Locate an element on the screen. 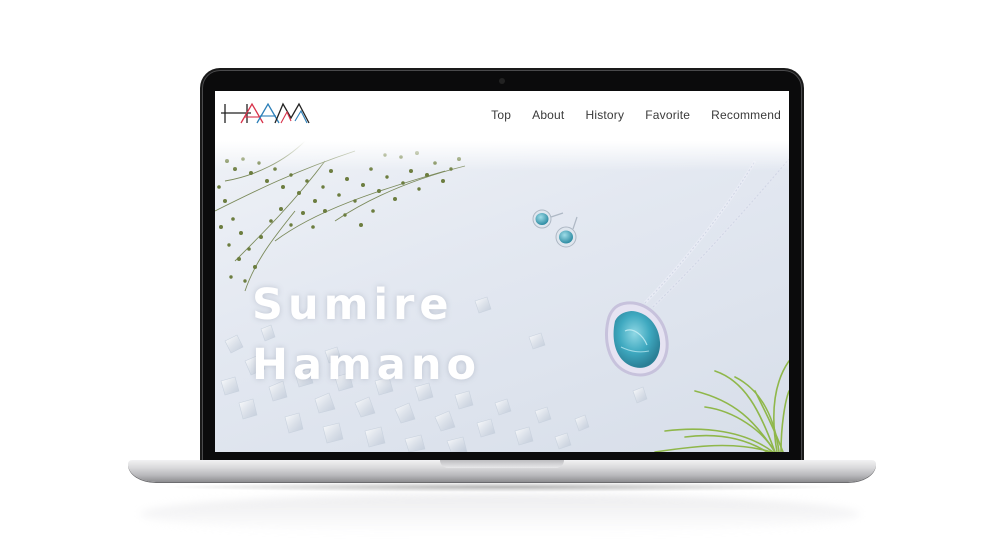 The height and width of the screenshot is (560, 1000). ham-logo-icon is located at coordinates (265, 113).